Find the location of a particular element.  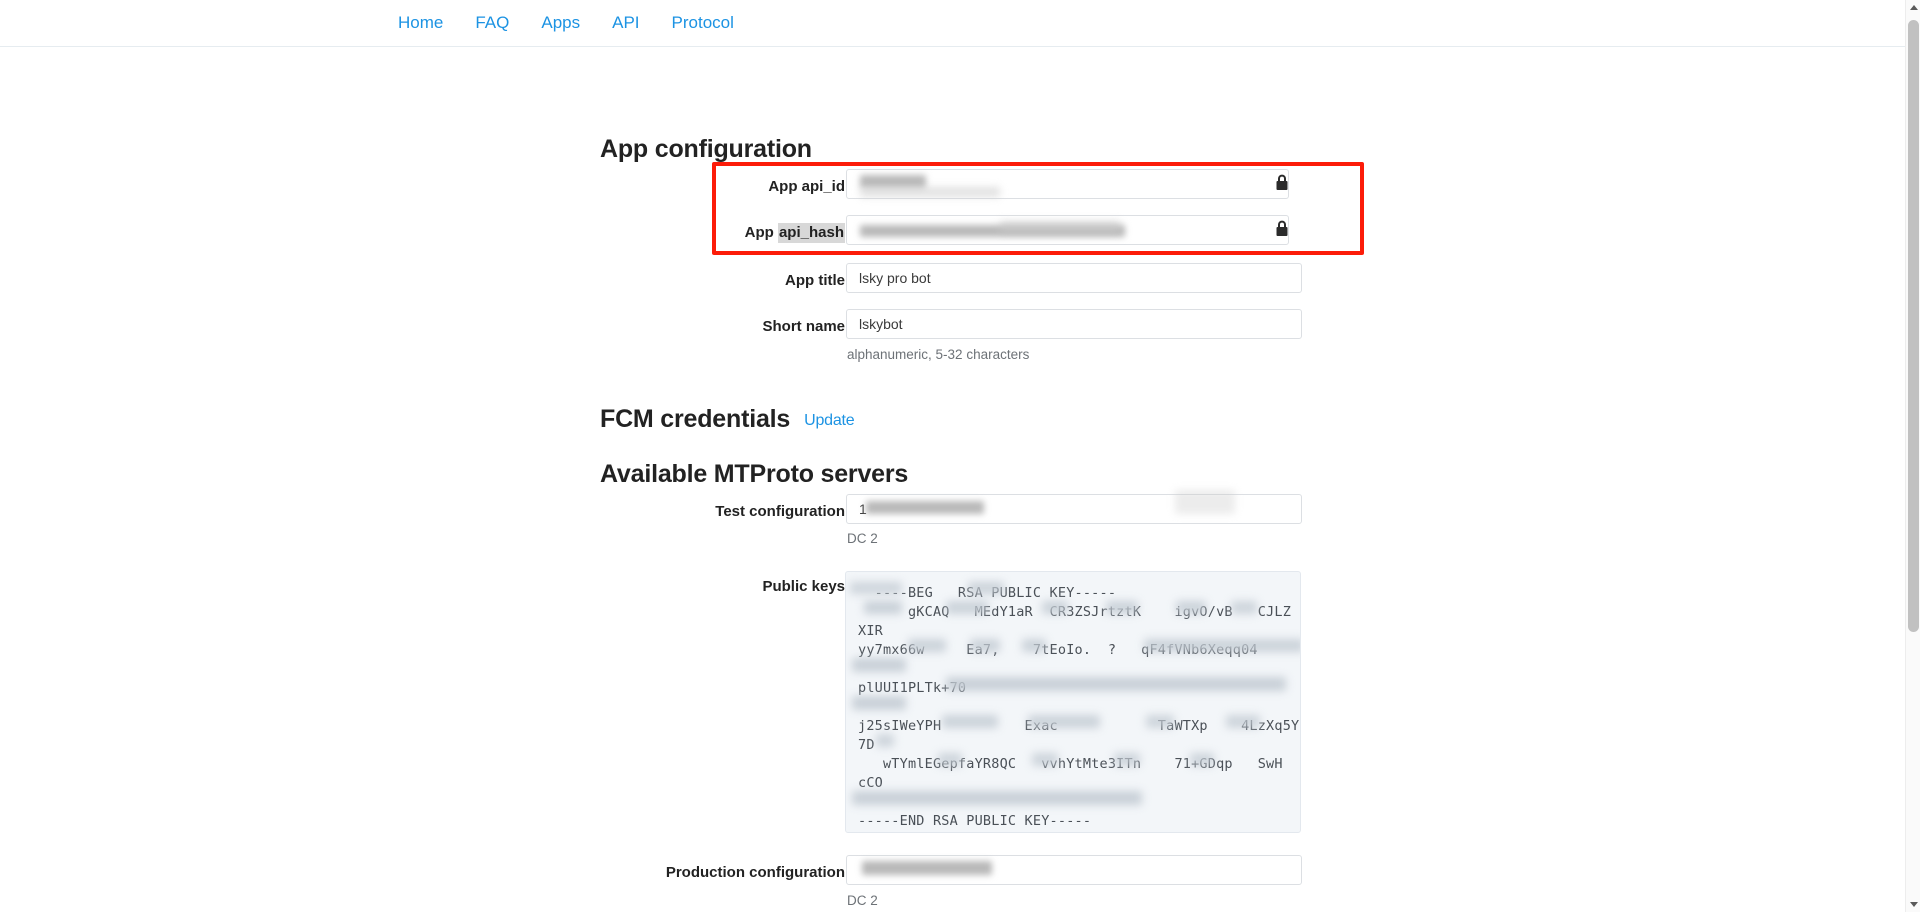

key-line: -----END RSA PUBLIC KEY----- is located at coordinates (975, 821).